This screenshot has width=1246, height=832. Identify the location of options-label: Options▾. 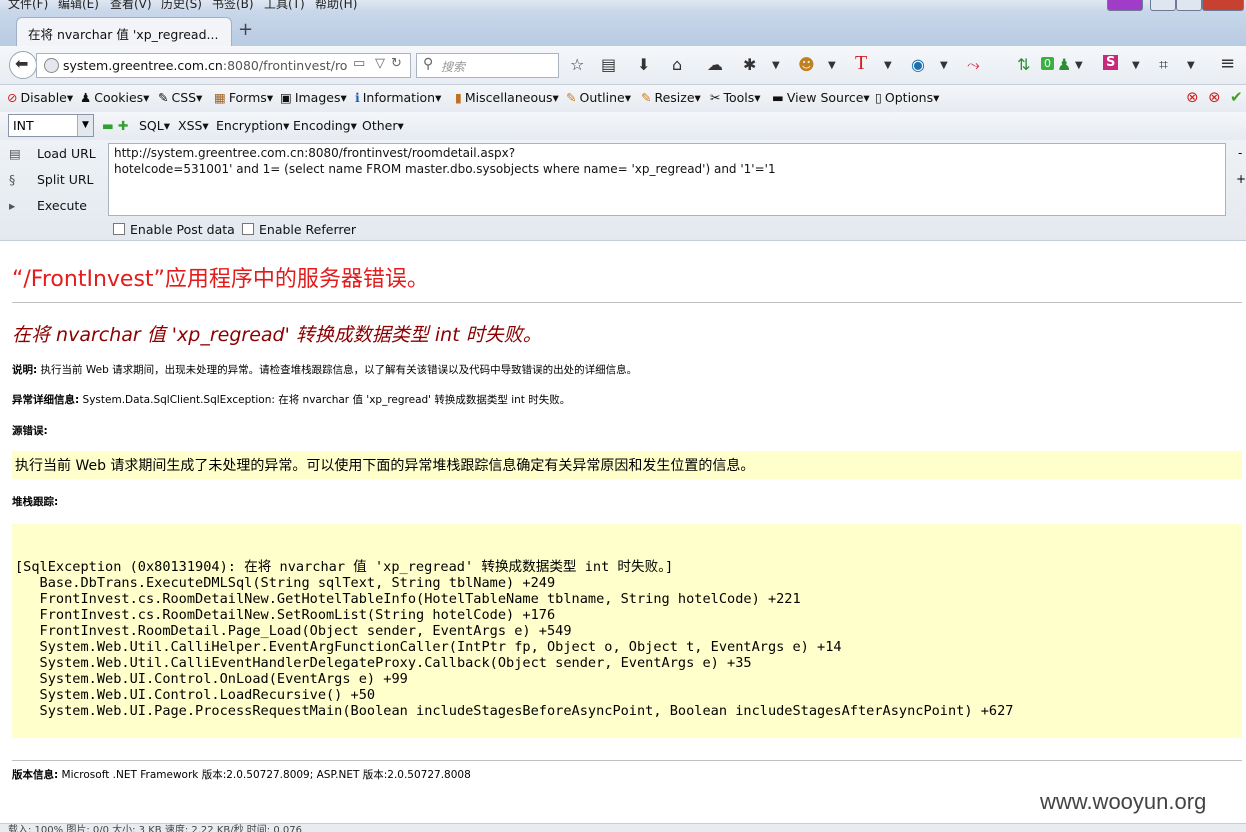
(912, 97).